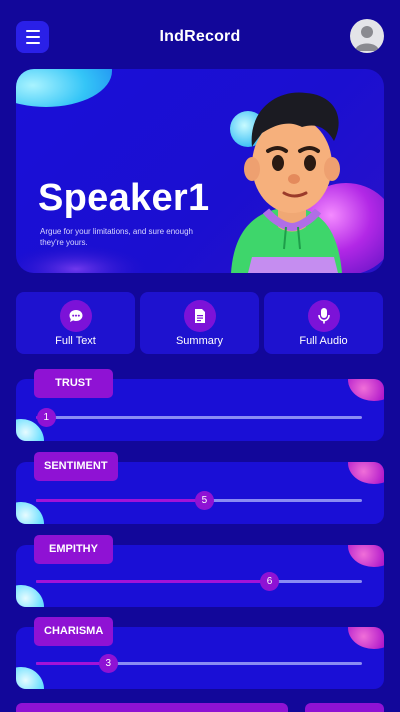 The width and height of the screenshot is (400, 712). Describe the element at coordinates (75, 316) in the screenshot. I see `chat-bubble-icon` at that location.